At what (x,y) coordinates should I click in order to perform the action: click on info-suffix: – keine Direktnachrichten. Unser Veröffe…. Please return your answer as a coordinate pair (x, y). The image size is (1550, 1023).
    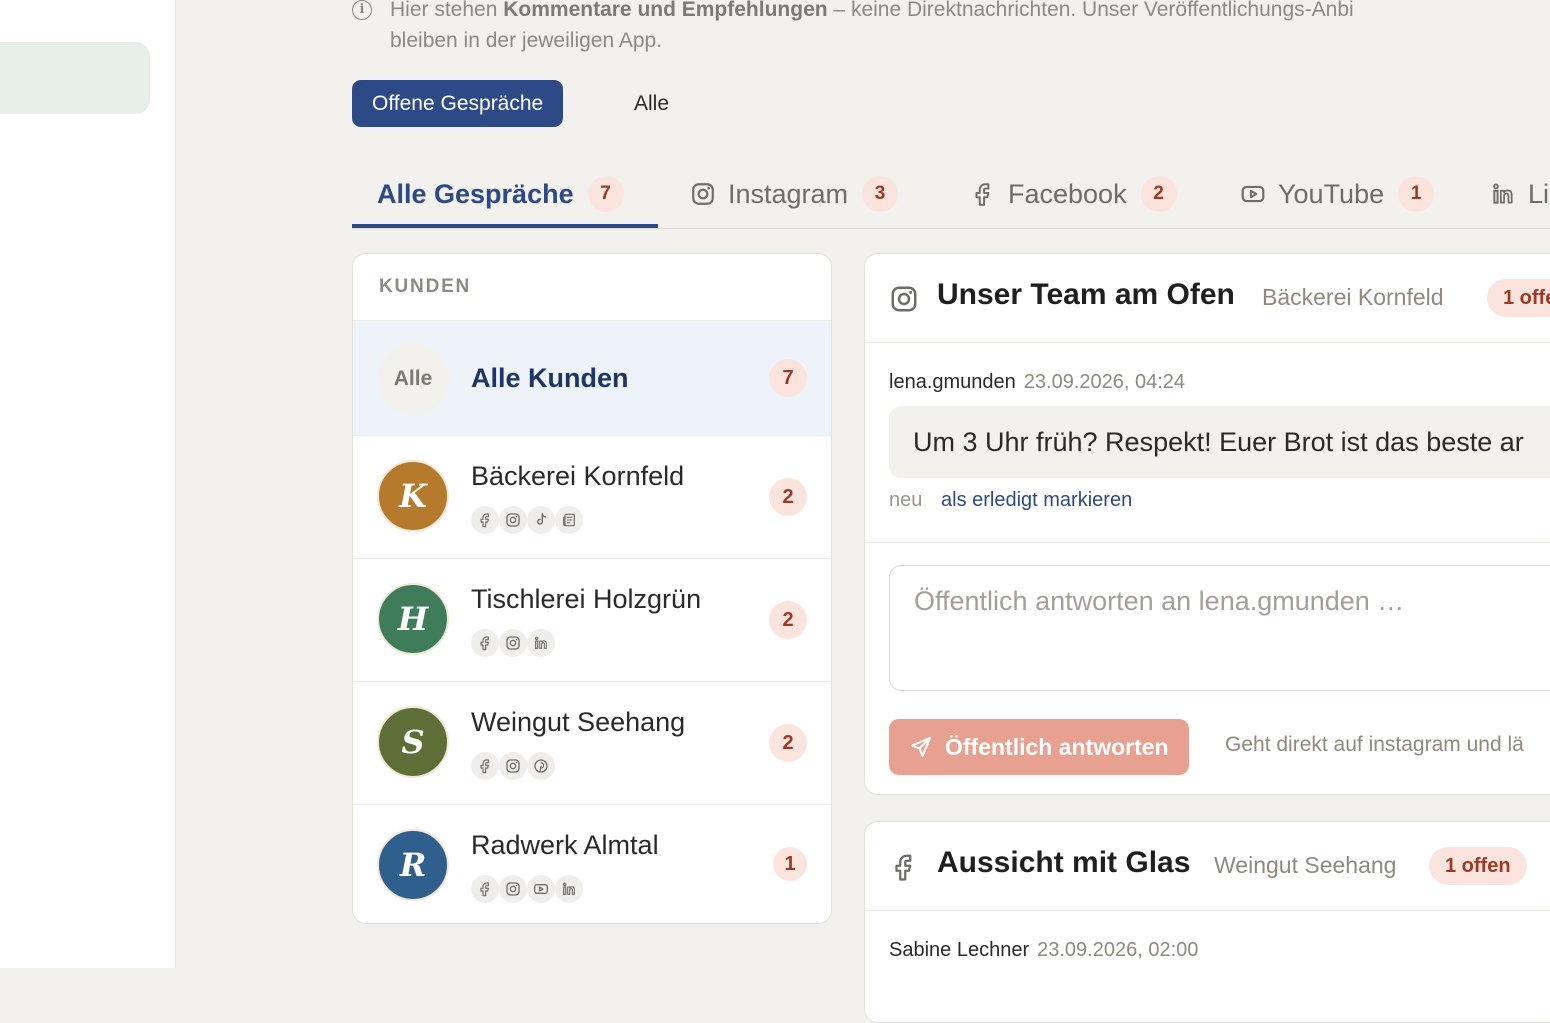
    Looking at the image, I should click on (1090, 10).